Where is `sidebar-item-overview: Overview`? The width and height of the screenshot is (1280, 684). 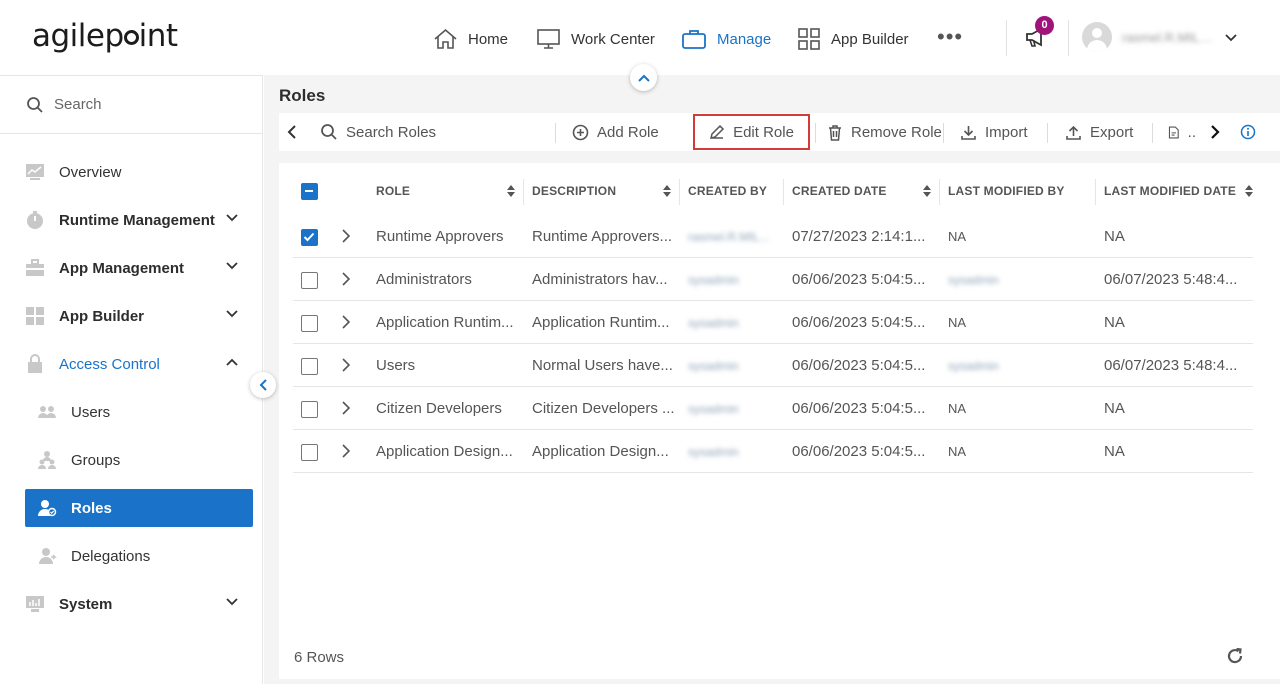 sidebar-item-overview: Overview is located at coordinates (139, 172).